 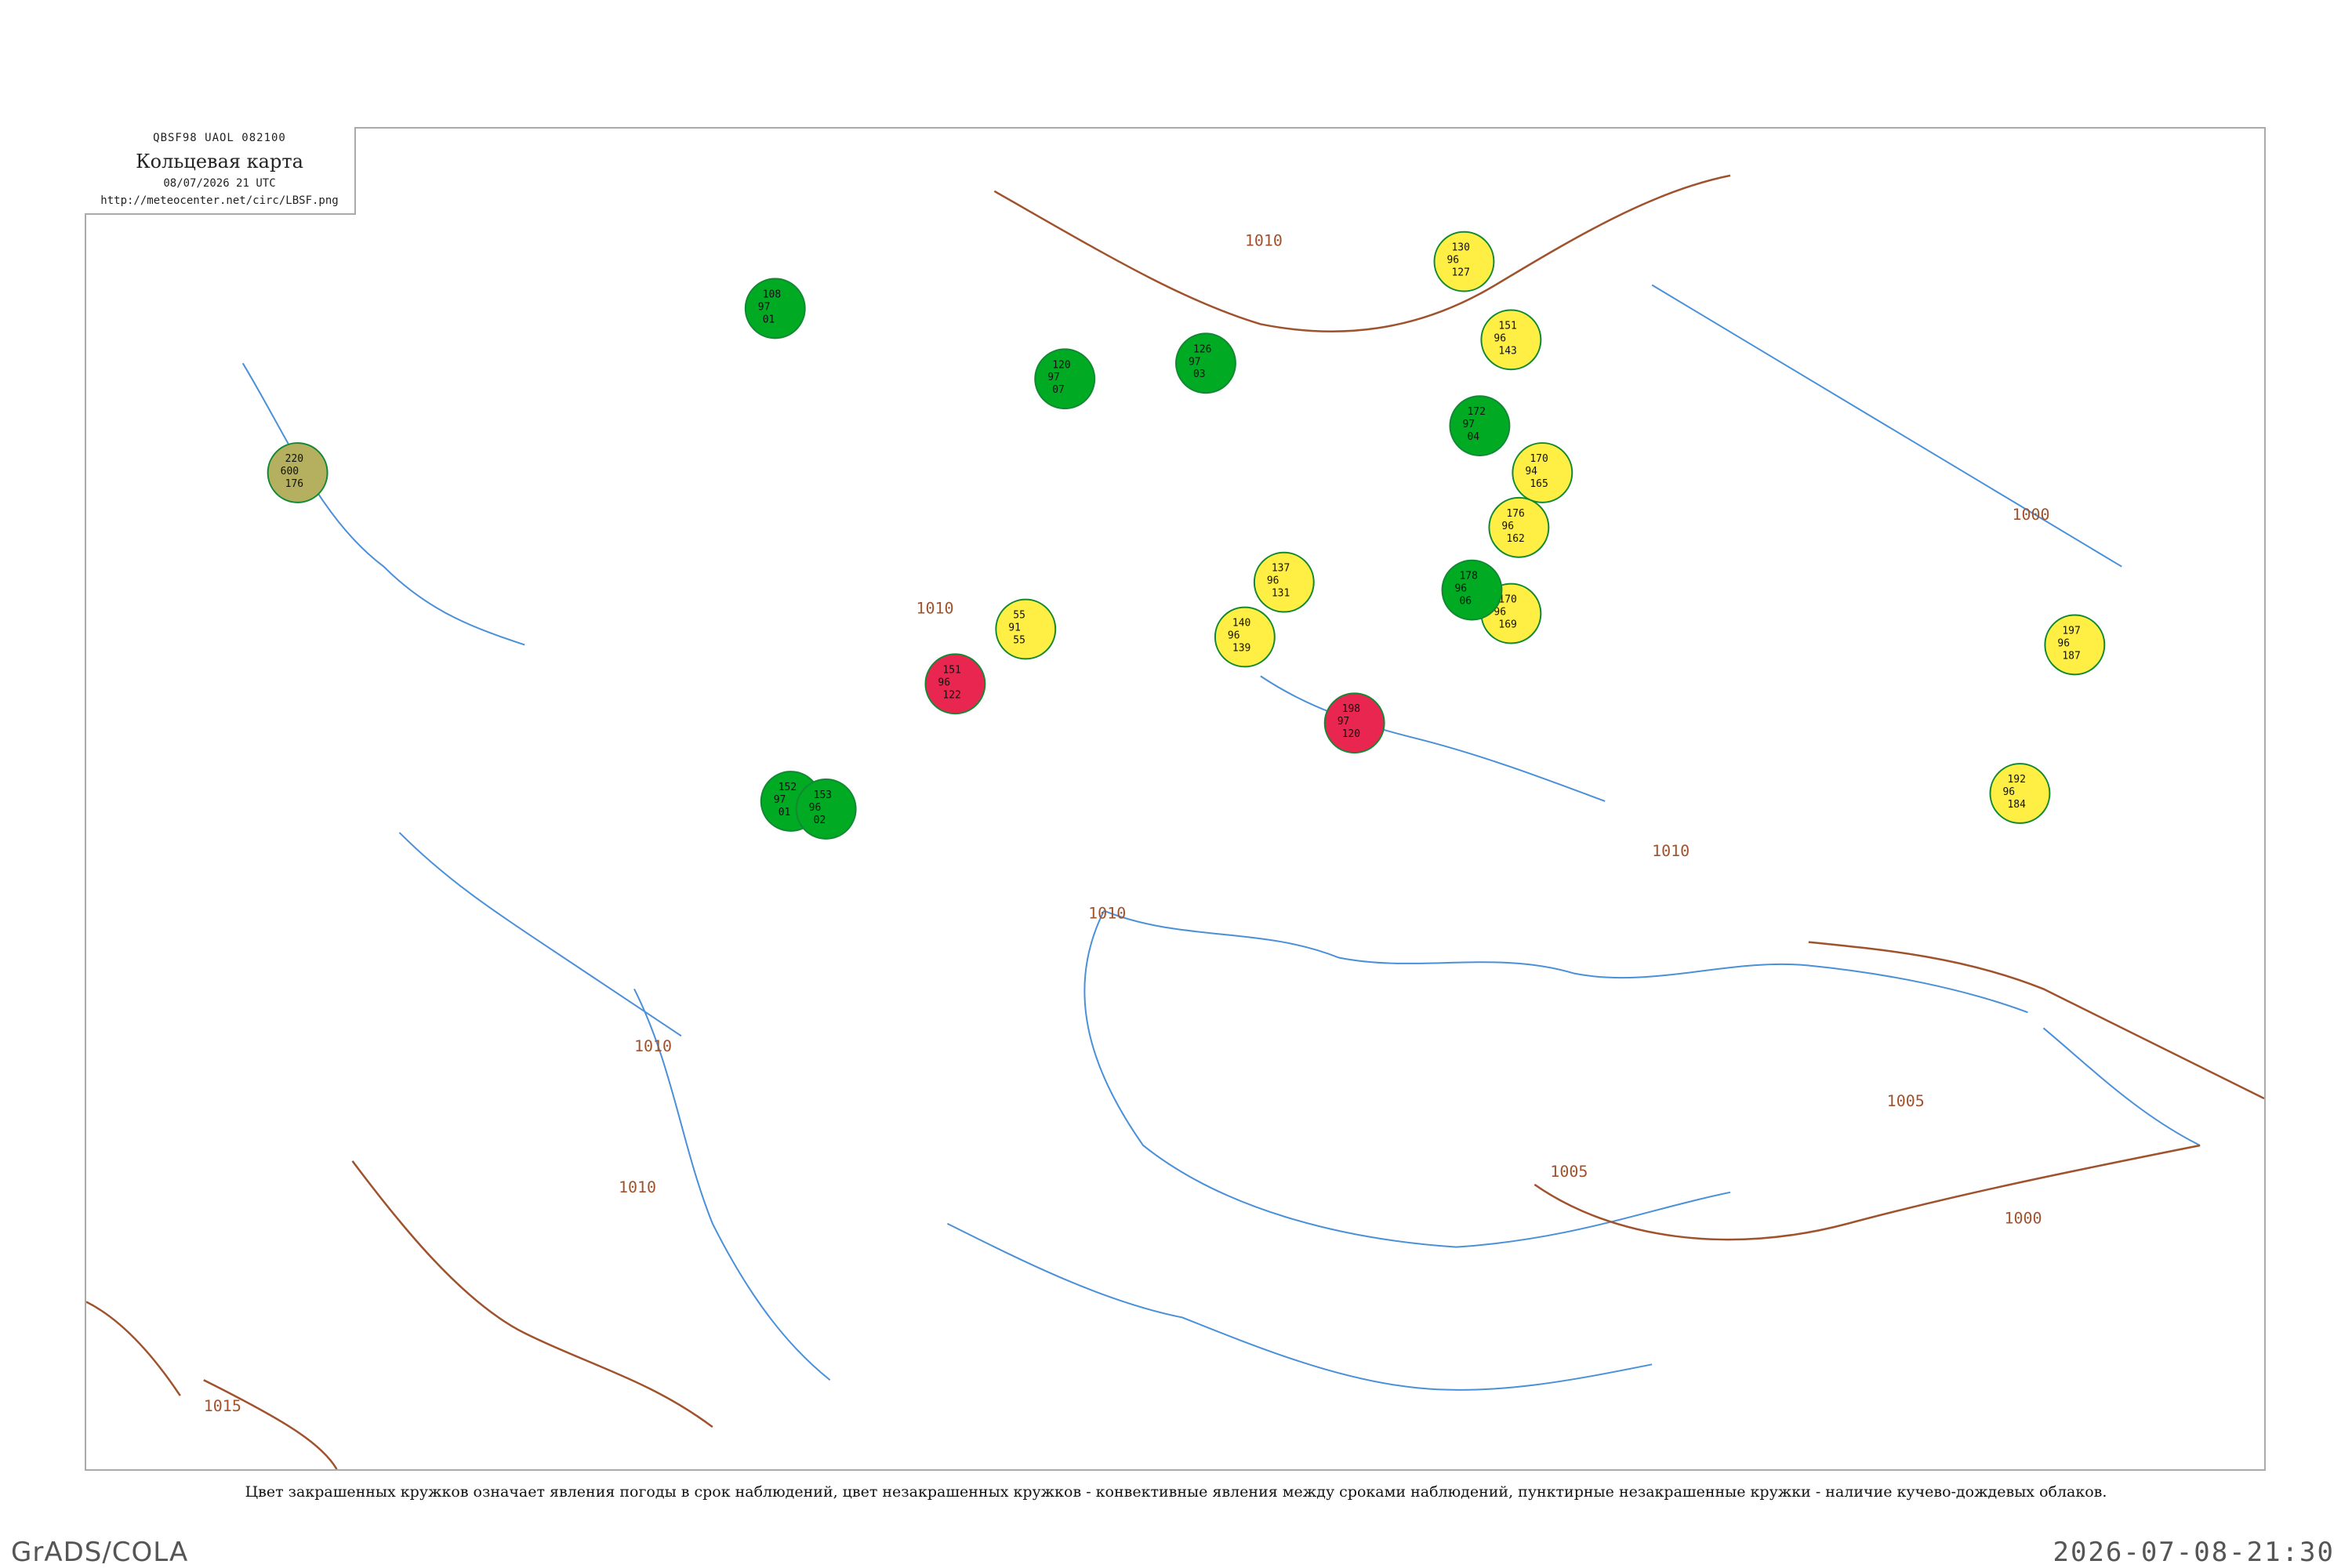 I want to click on station-value: 94, so click(x=1531, y=471).